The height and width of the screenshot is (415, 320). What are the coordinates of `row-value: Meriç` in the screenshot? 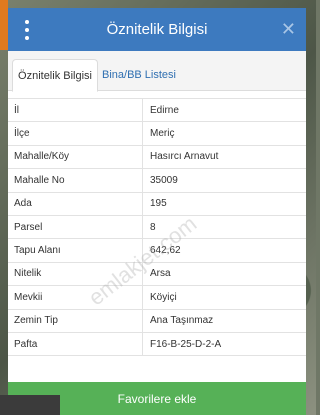 It's located at (224, 133).